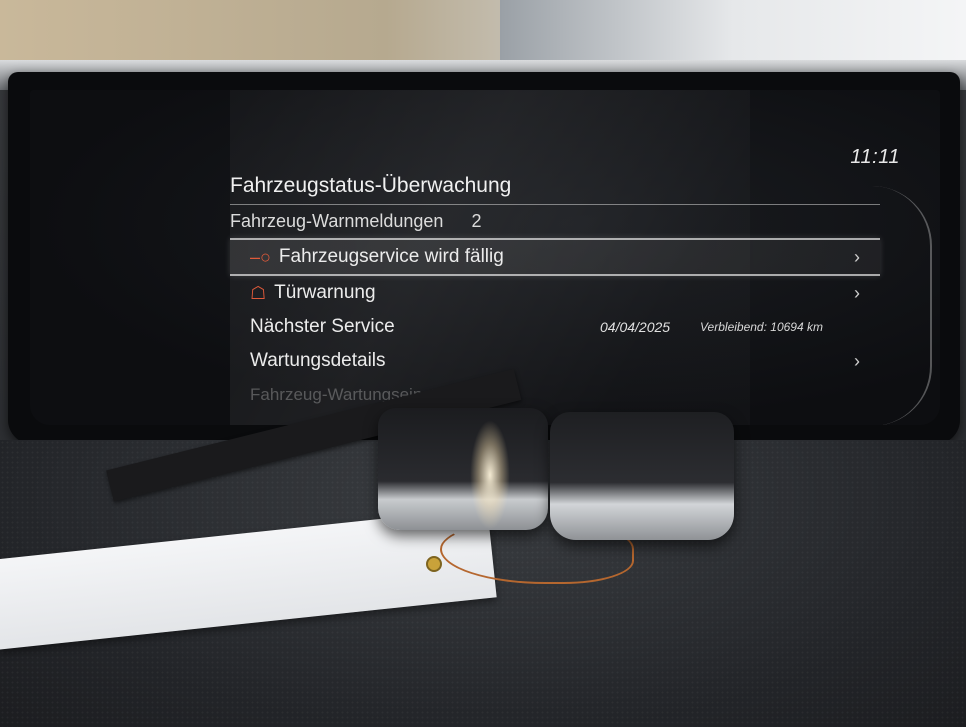  I want to click on menu-item-label: Wartungsdetails, so click(318, 360).